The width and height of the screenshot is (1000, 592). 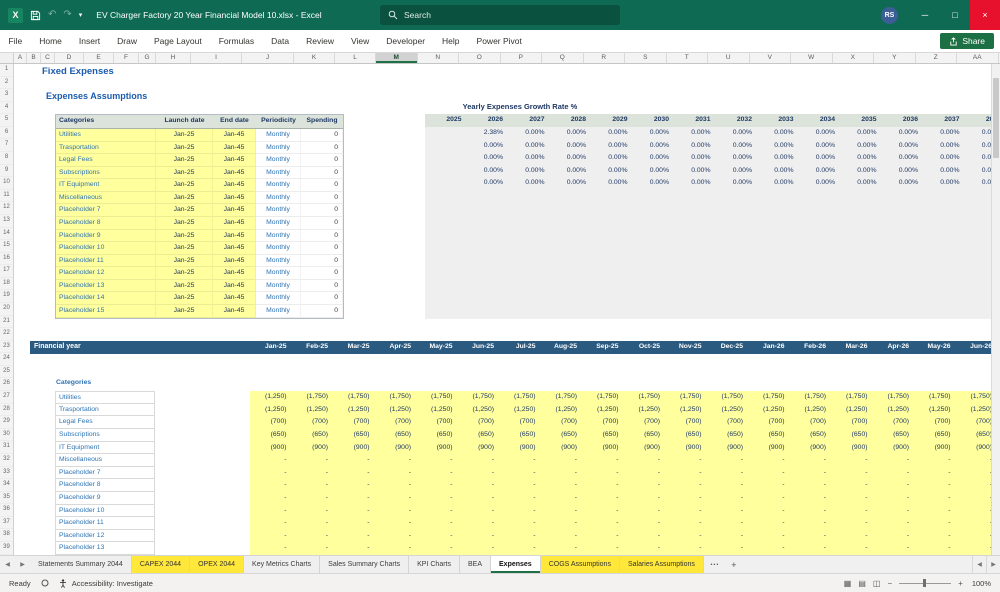 I want to click on macro-record-icon, so click(x=45, y=583).